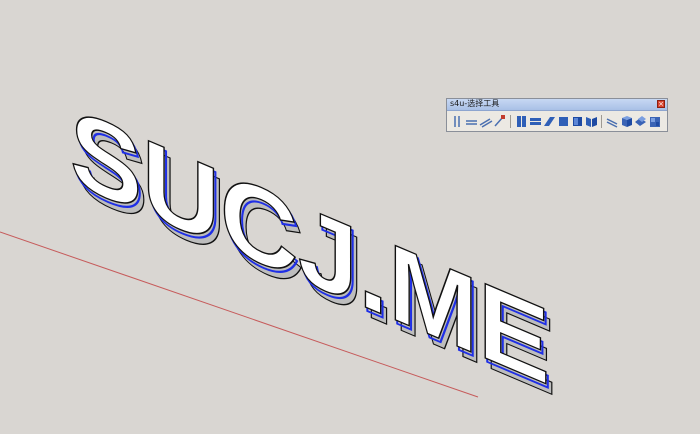 The image size is (700, 434). What do you see at coordinates (499, 121) in the screenshot?
I see `pen-select-icon` at bounding box center [499, 121].